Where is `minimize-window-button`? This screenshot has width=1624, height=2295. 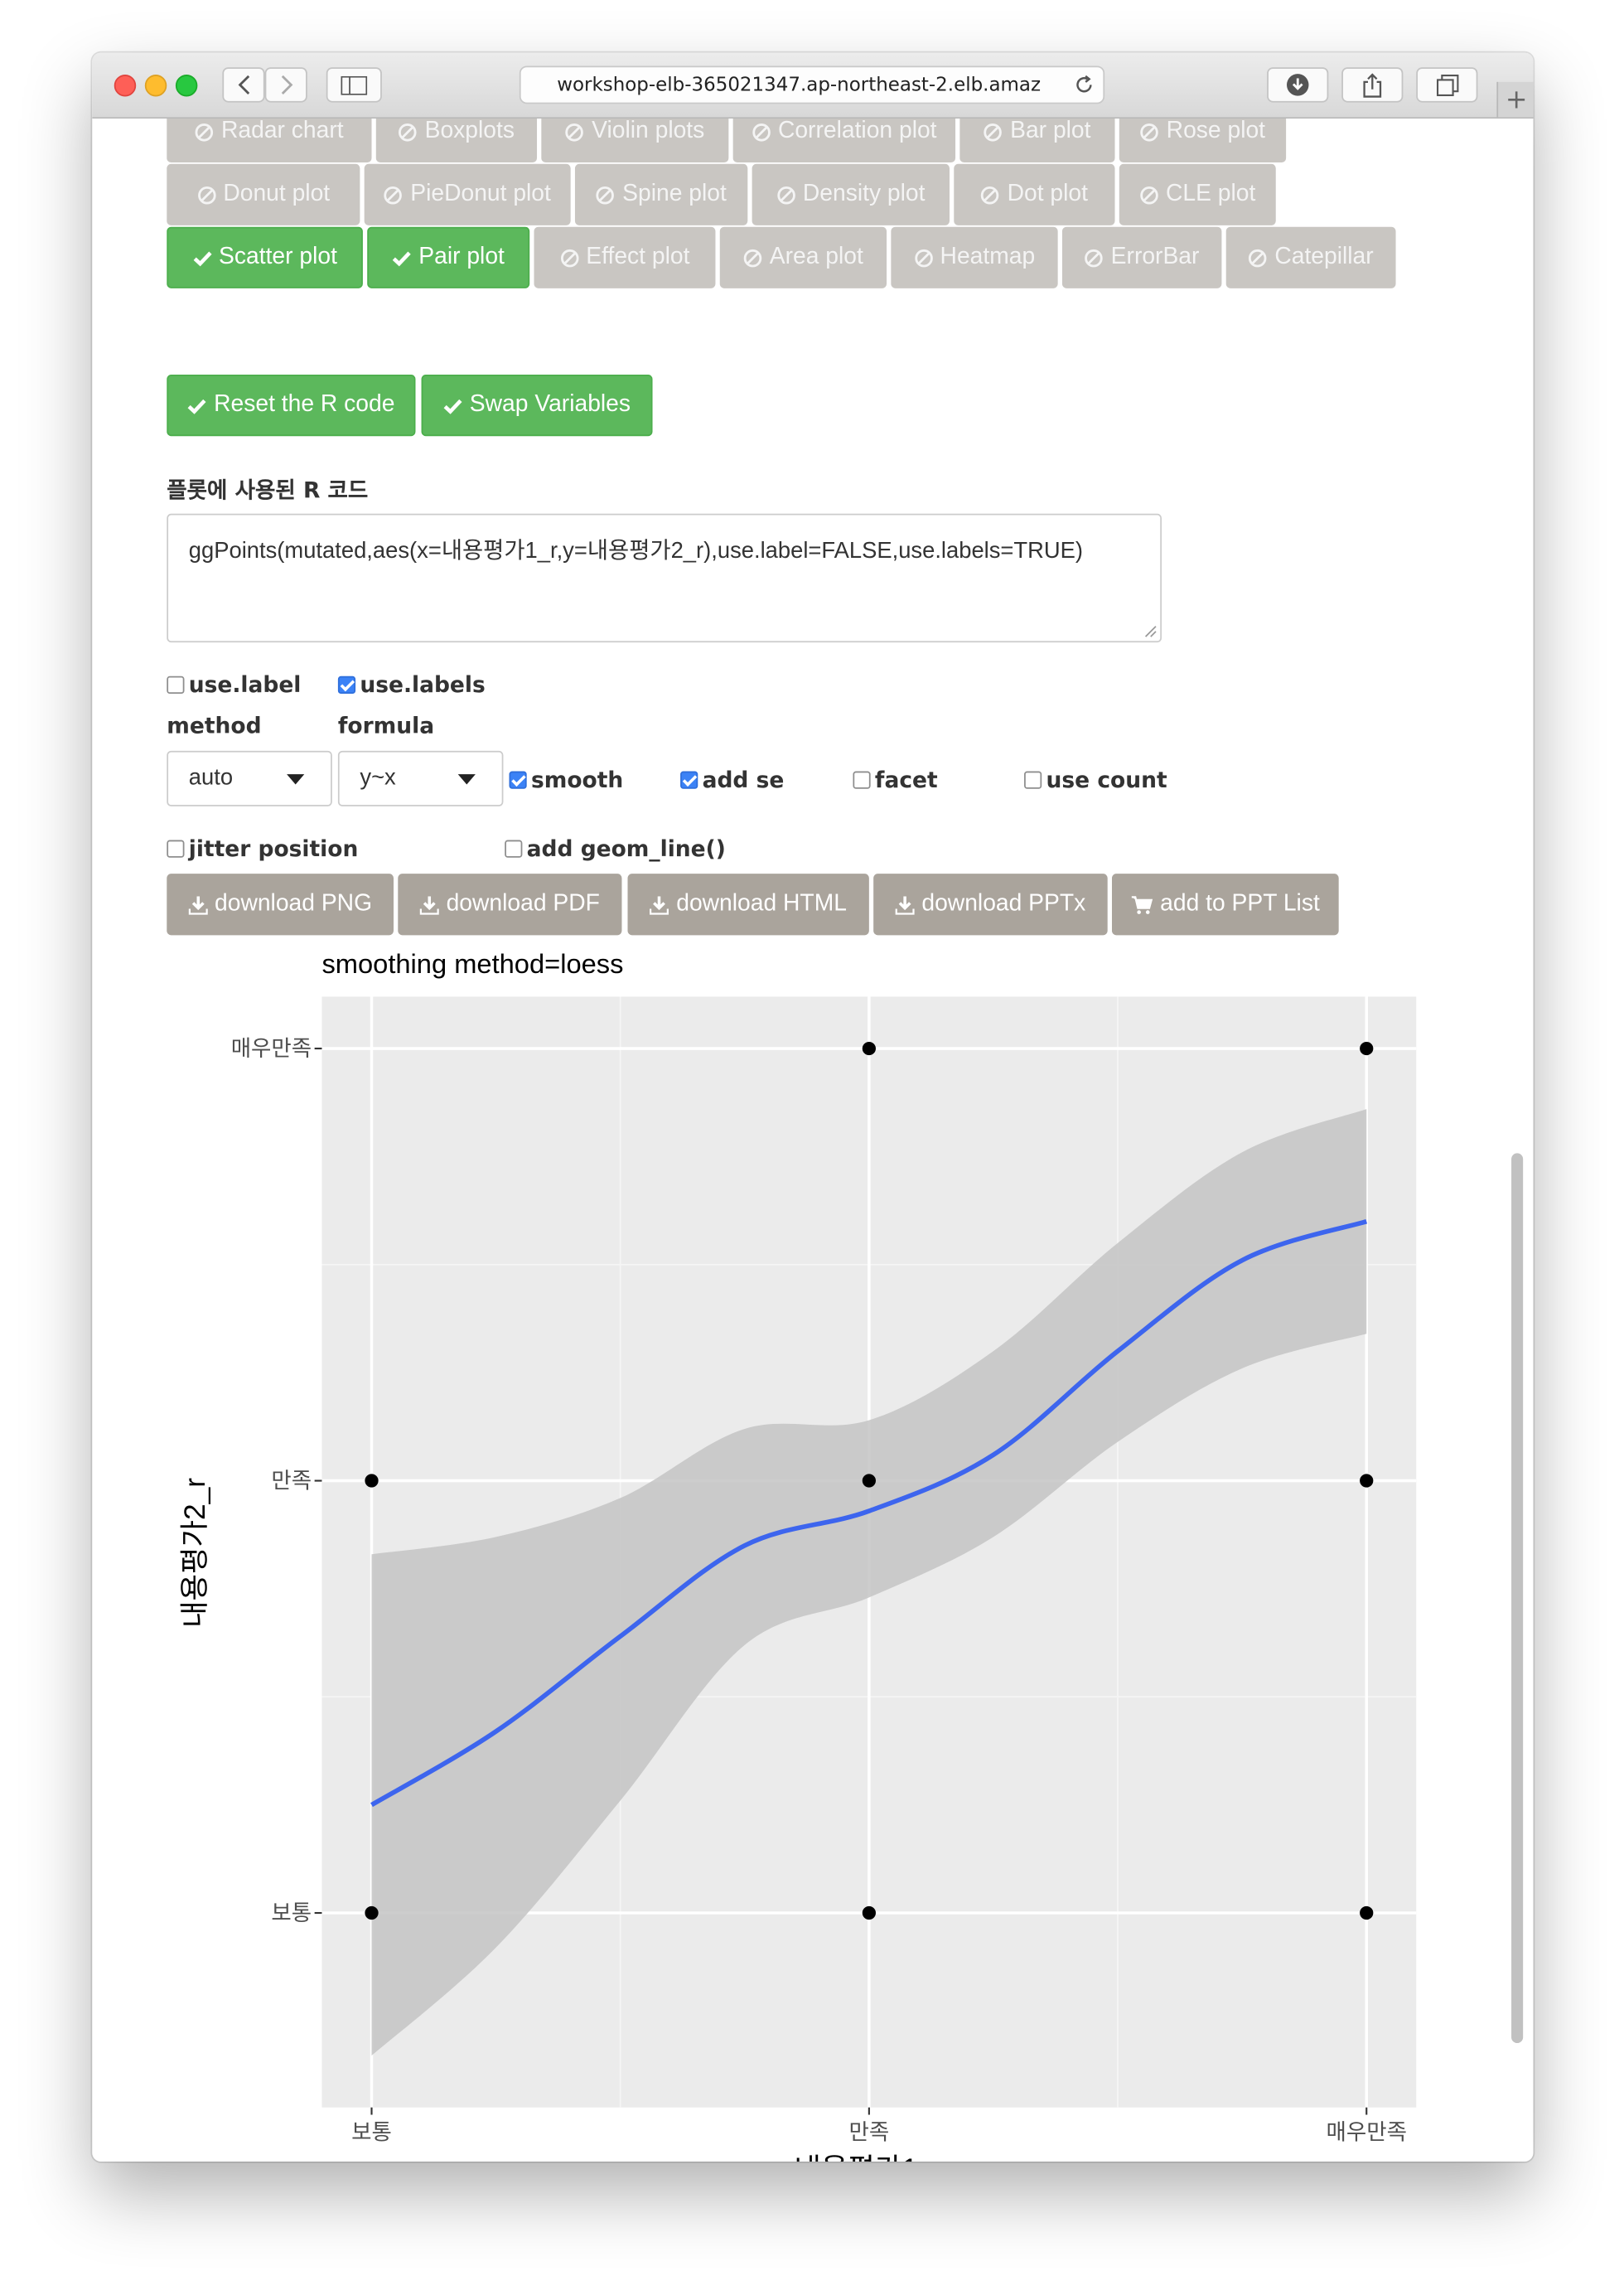 minimize-window-button is located at coordinates (155, 86).